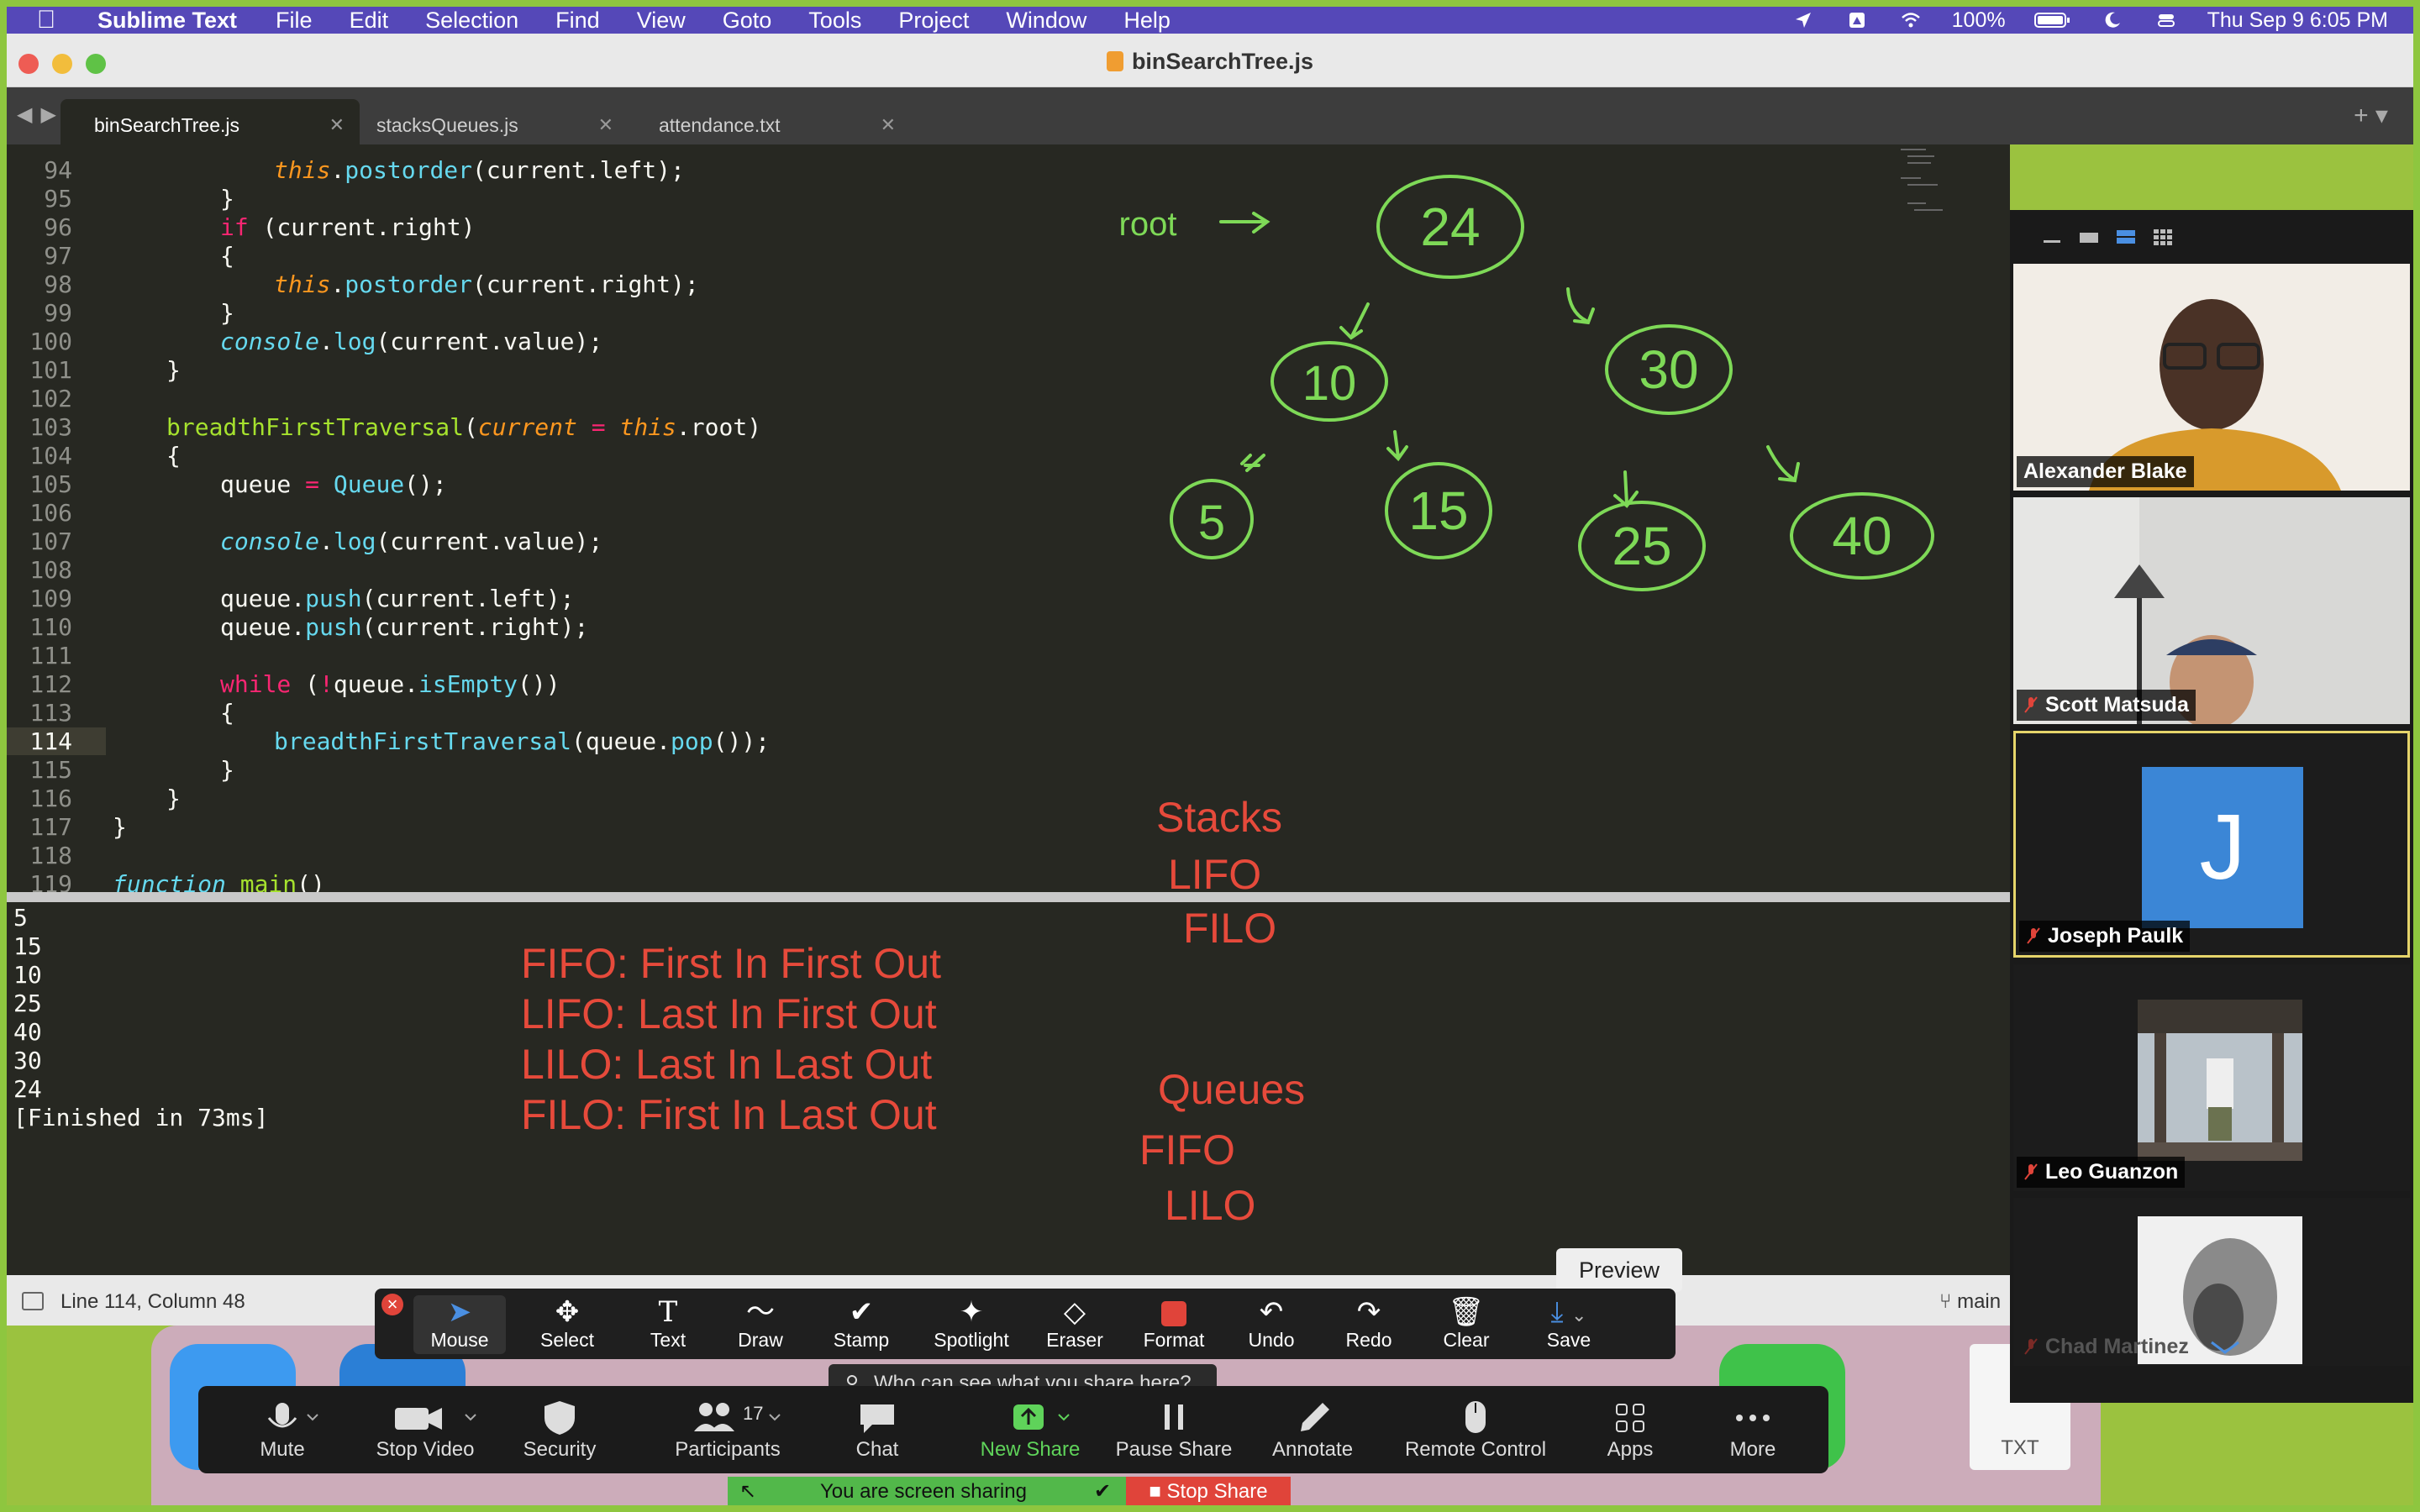 The height and width of the screenshot is (1512, 2420). I want to click on code-line: 95}, so click(139, 199).